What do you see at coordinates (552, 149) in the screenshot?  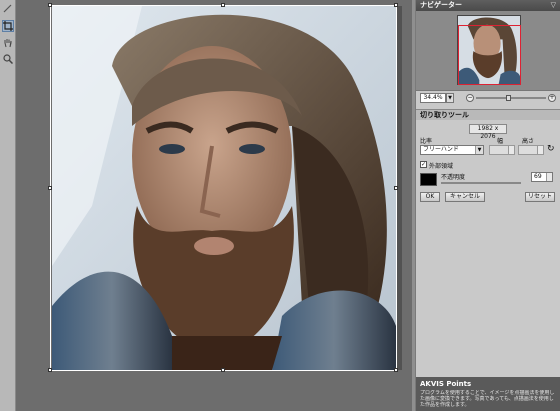 I see `rotate-icon: ↻` at bounding box center [552, 149].